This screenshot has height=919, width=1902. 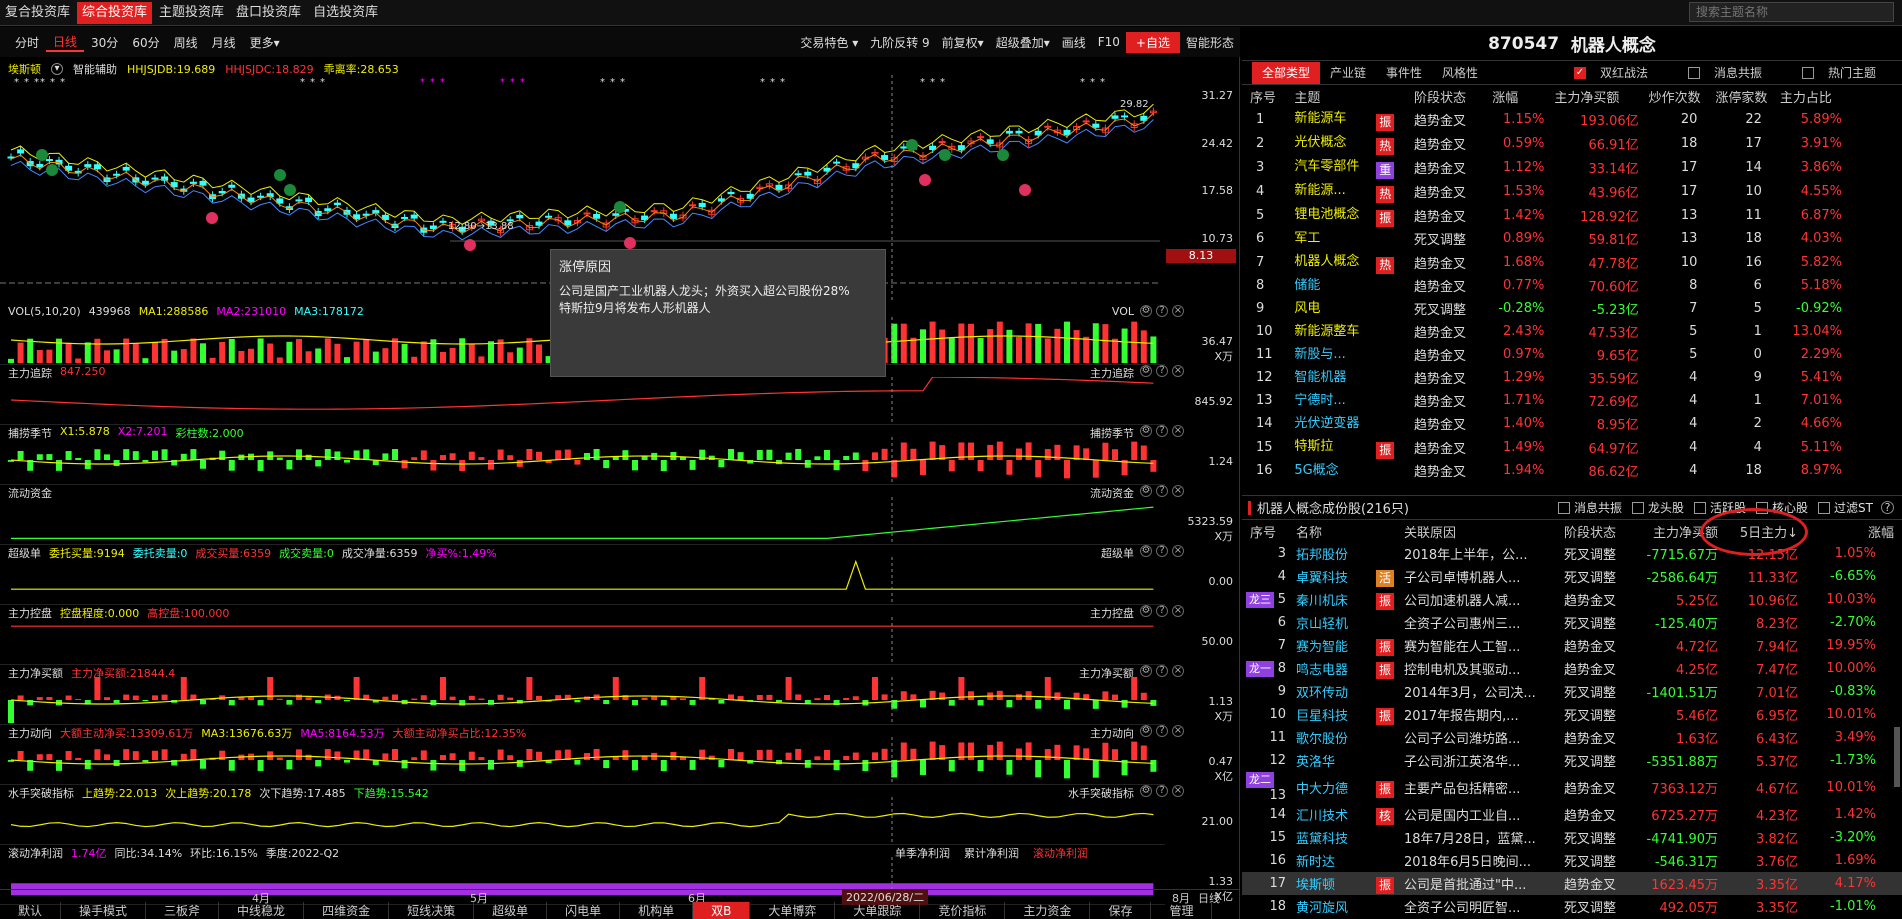 What do you see at coordinates (963, 42) in the screenshot?
I see `toolbar-item-2: 前复权▾` at bounding box center [963, 42].